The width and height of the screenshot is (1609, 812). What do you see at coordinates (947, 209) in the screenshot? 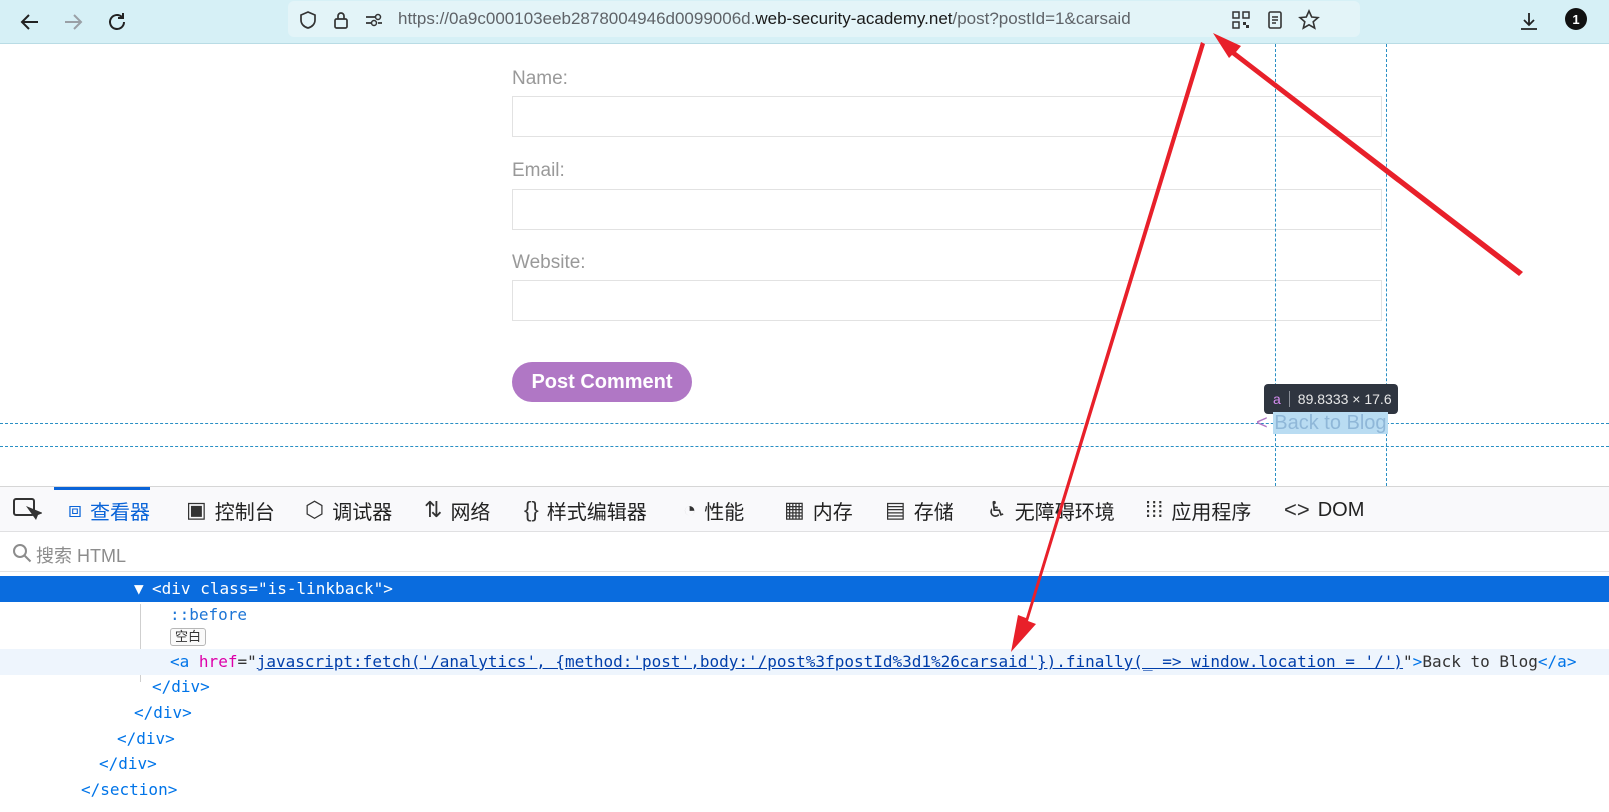
I see `email-field` at bounding box center [947, 209].